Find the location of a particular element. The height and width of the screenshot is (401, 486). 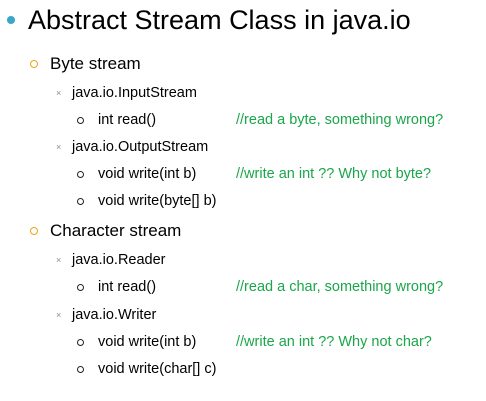

class-name-inputstream: java.io.InputStream is located at coordinates (134, 93).